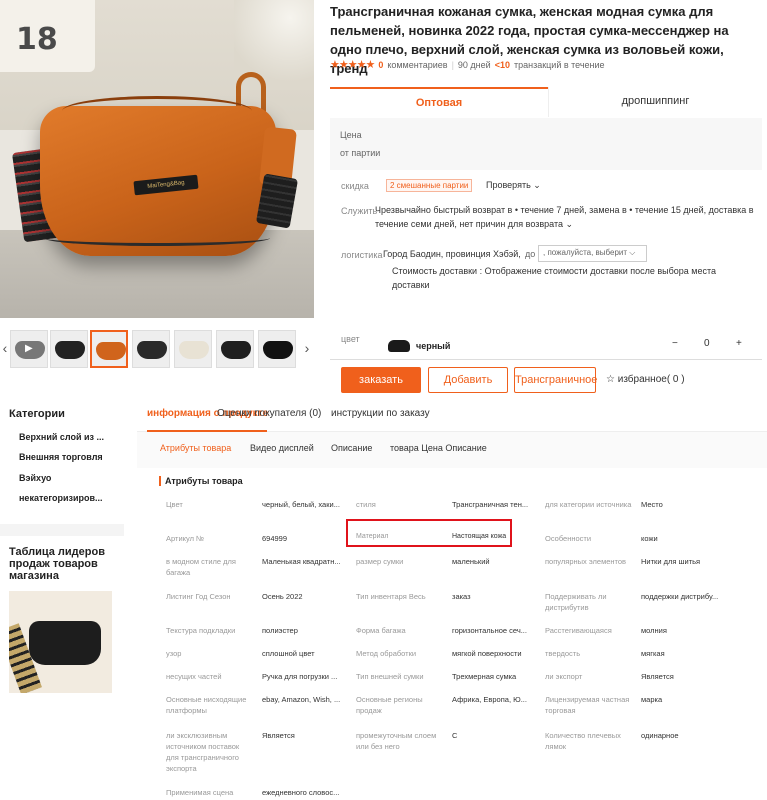 The image size is (767, 800). Describe the element at coordinates (67, 457) in the screenshot. I see `category-item: Внешняя торговля` at that location.